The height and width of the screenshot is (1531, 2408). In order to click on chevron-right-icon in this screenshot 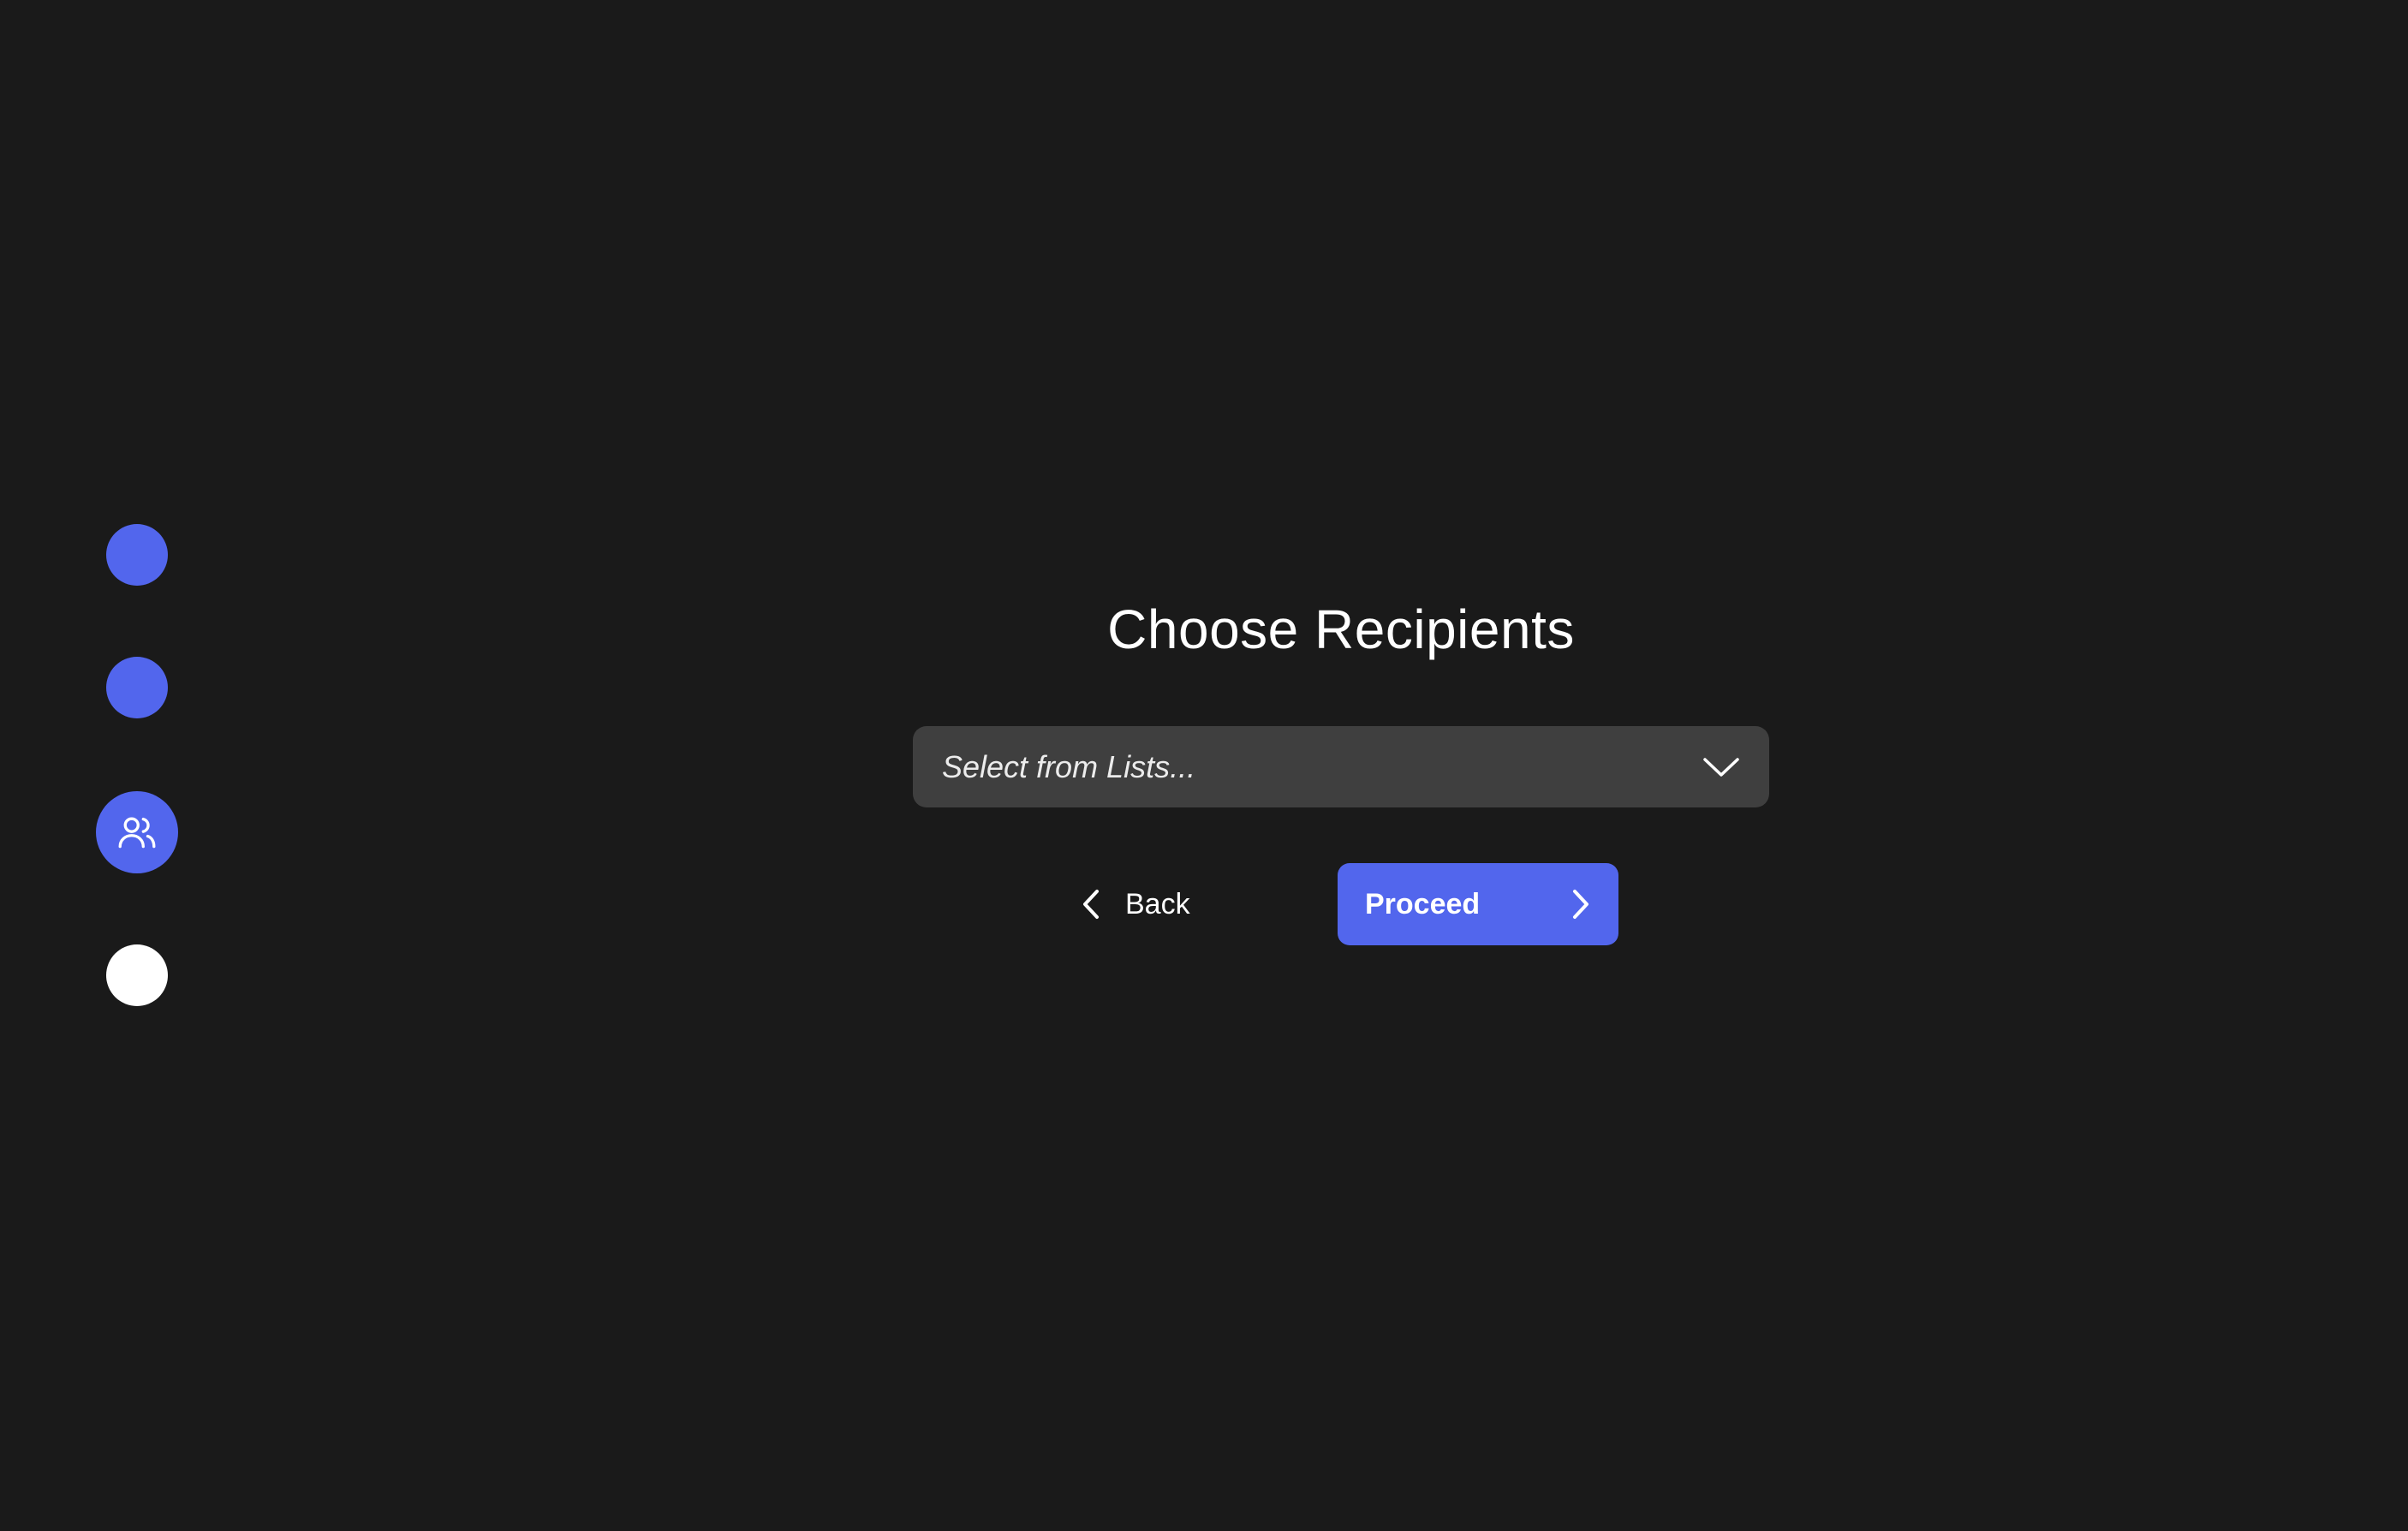, I will do `click(1580, 904)`.